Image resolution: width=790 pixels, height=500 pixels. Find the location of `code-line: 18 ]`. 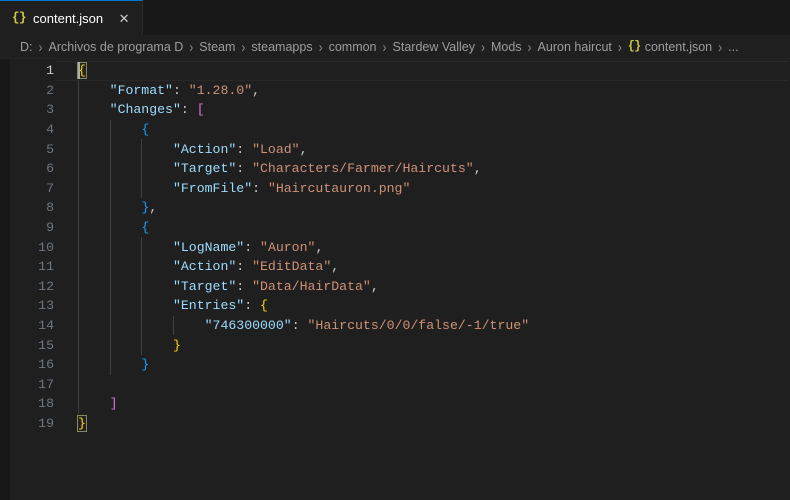

code-line: 18 ] is located at coordinates (400, 404).